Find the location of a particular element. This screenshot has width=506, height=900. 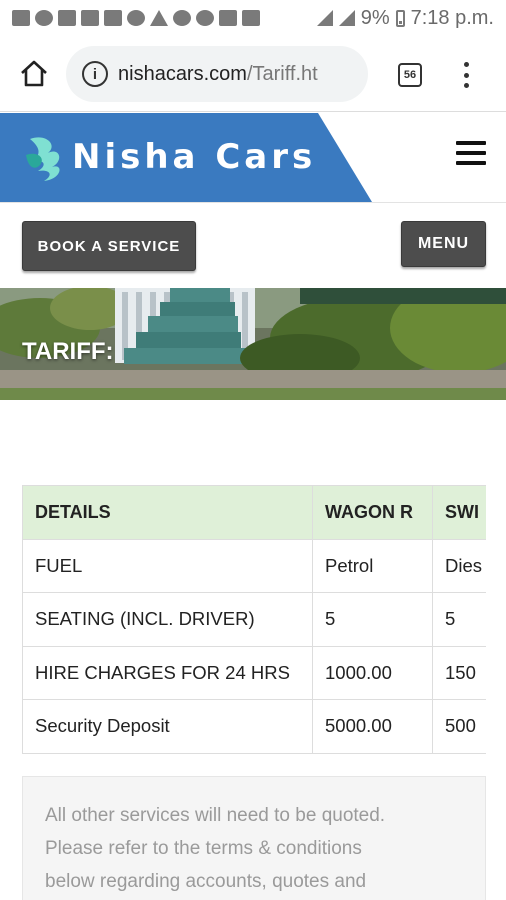

phone-icon is located at coordinates (136, 18).